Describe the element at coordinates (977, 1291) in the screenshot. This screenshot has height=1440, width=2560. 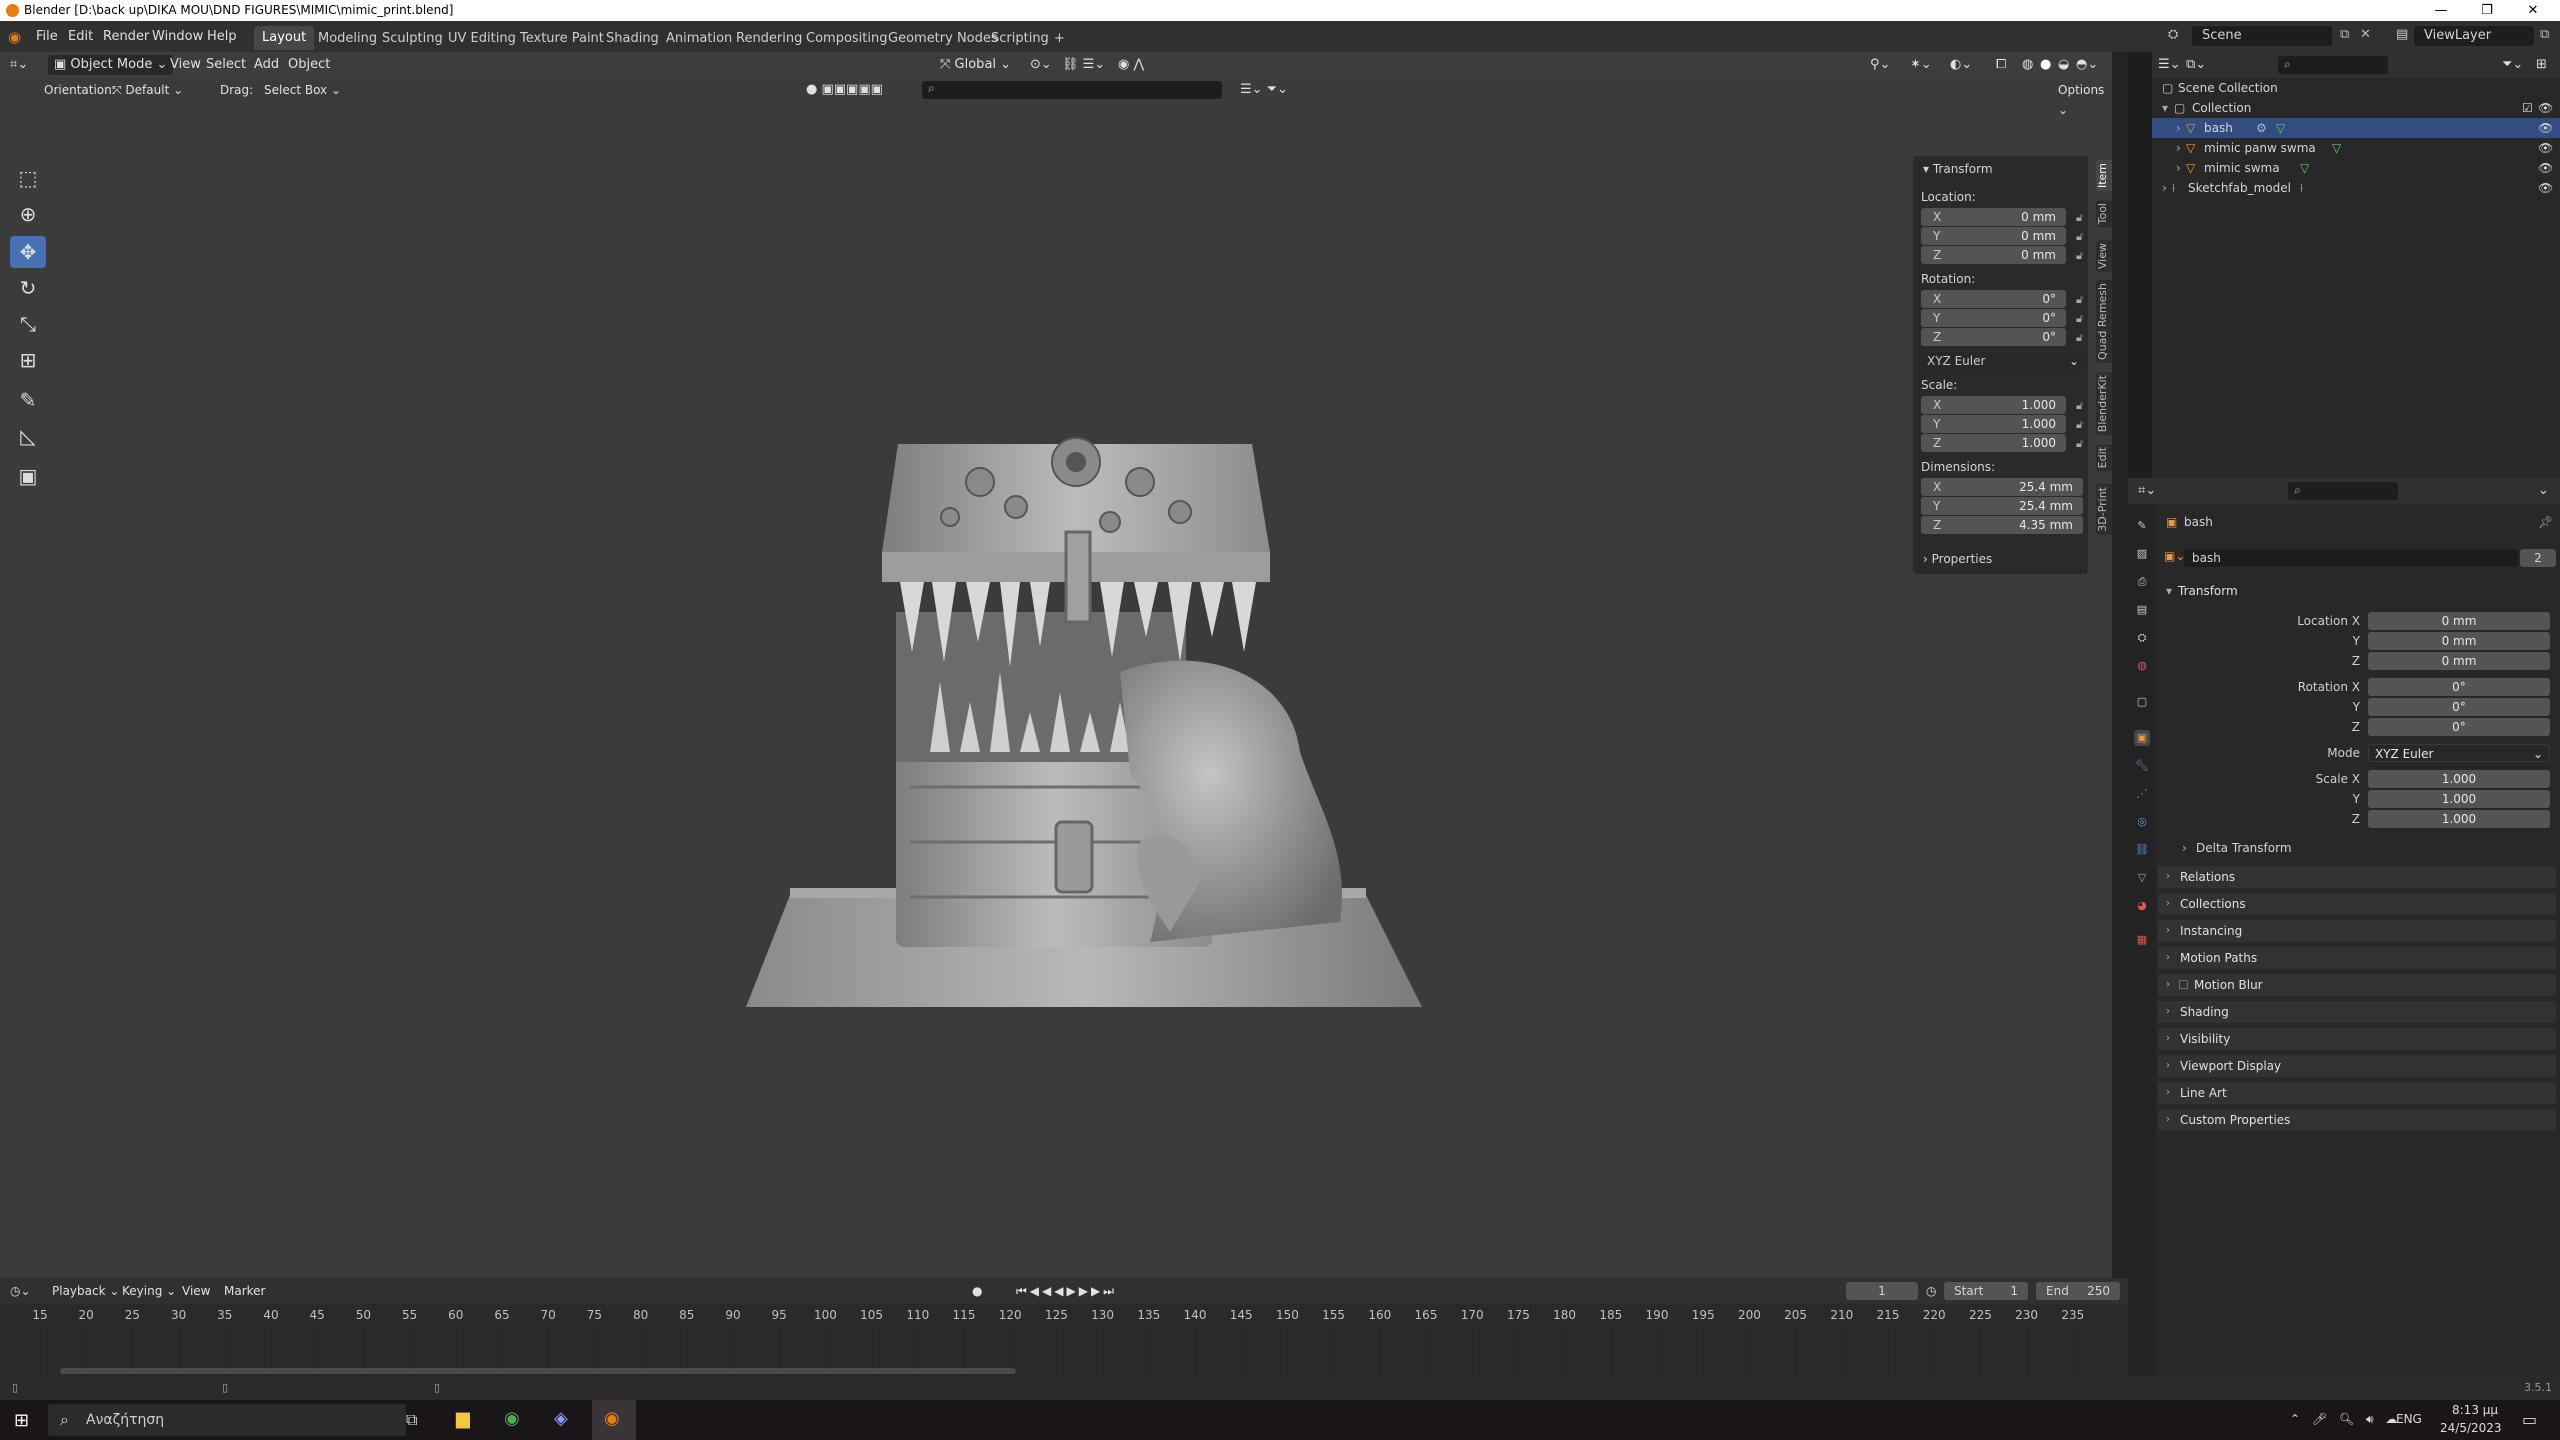
I see `auto-keying-icon: ●` at that location.